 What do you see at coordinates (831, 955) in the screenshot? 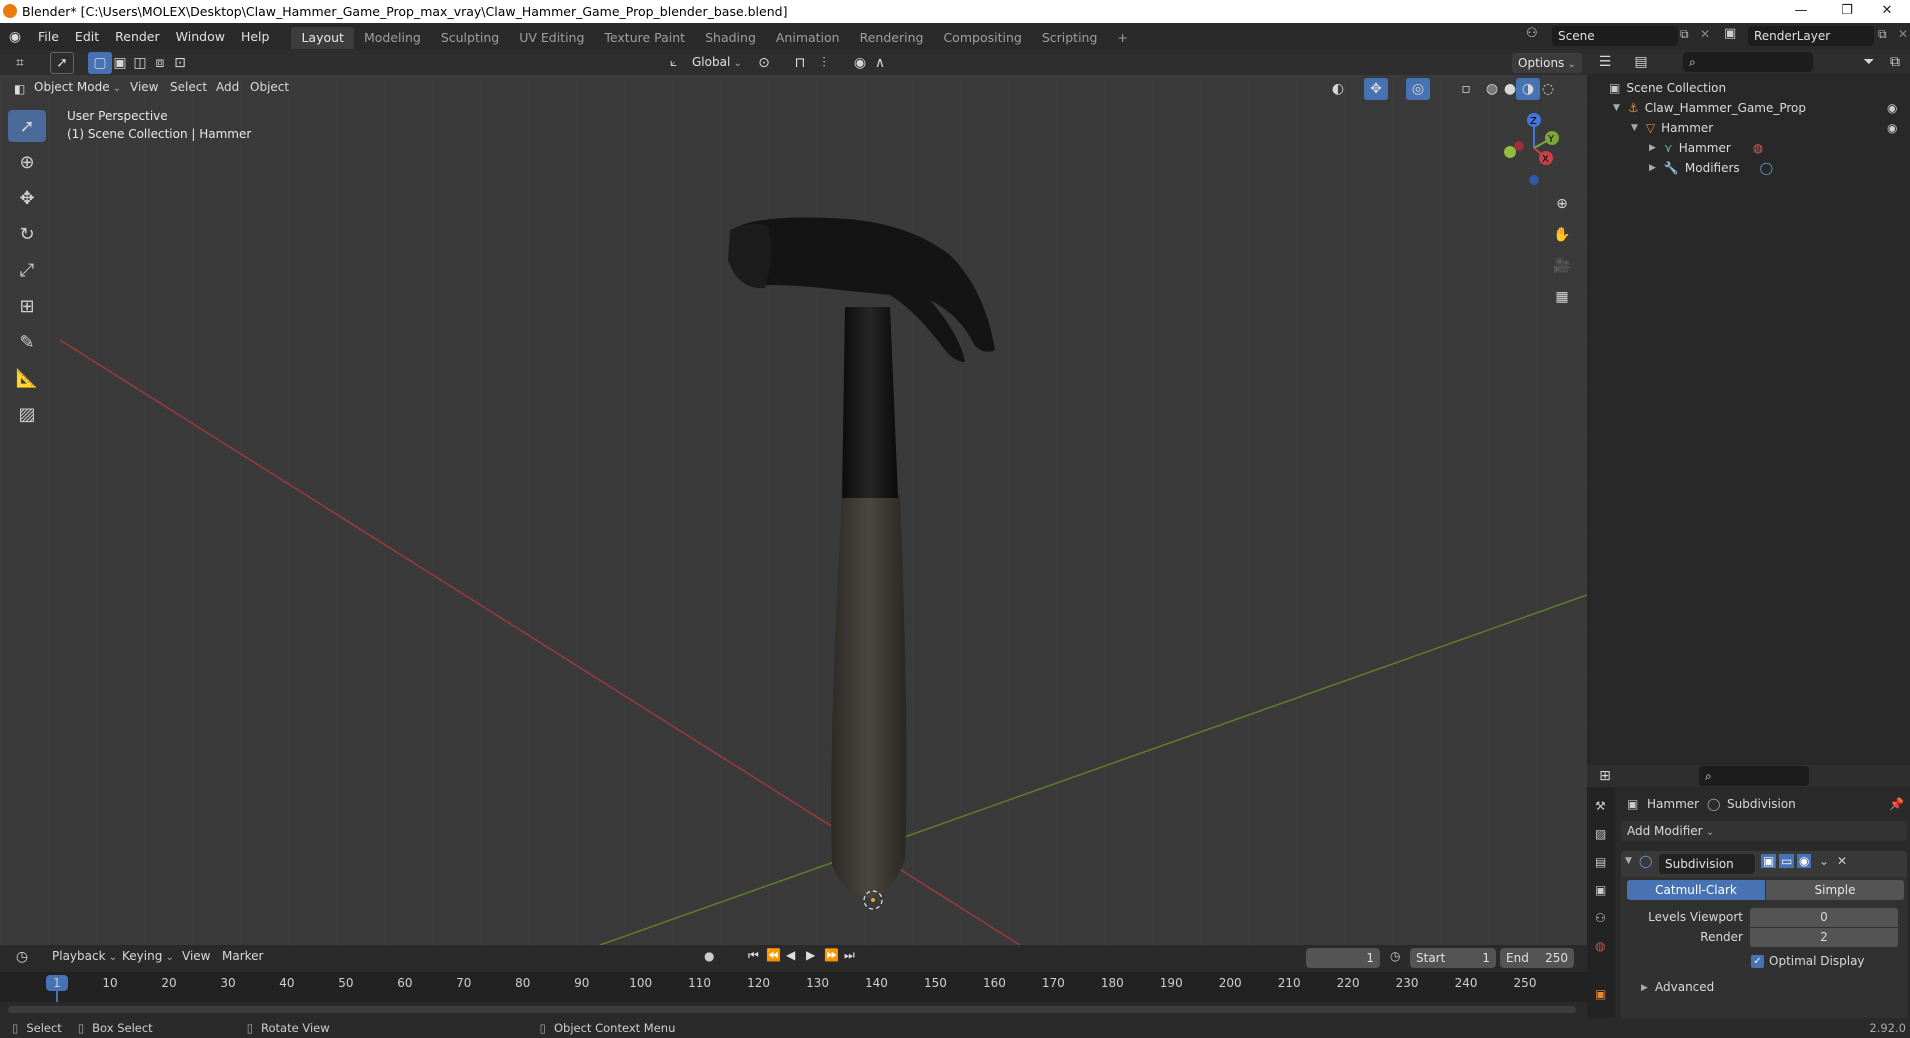
I see `next-keyframe-icon: ⏩` at bounding box center [831, 955].